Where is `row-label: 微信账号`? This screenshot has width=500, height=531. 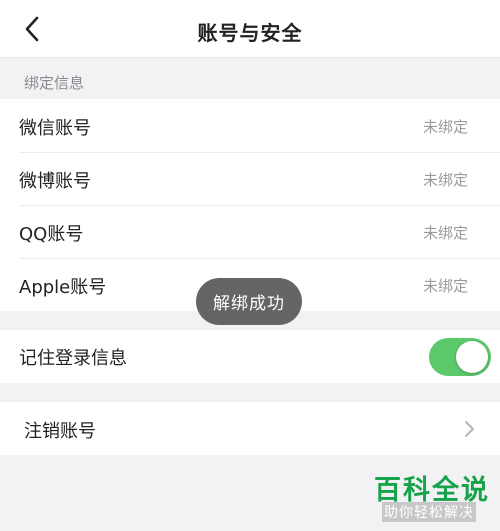 row-label: 微信账号 is located at coordinates (55, 128).